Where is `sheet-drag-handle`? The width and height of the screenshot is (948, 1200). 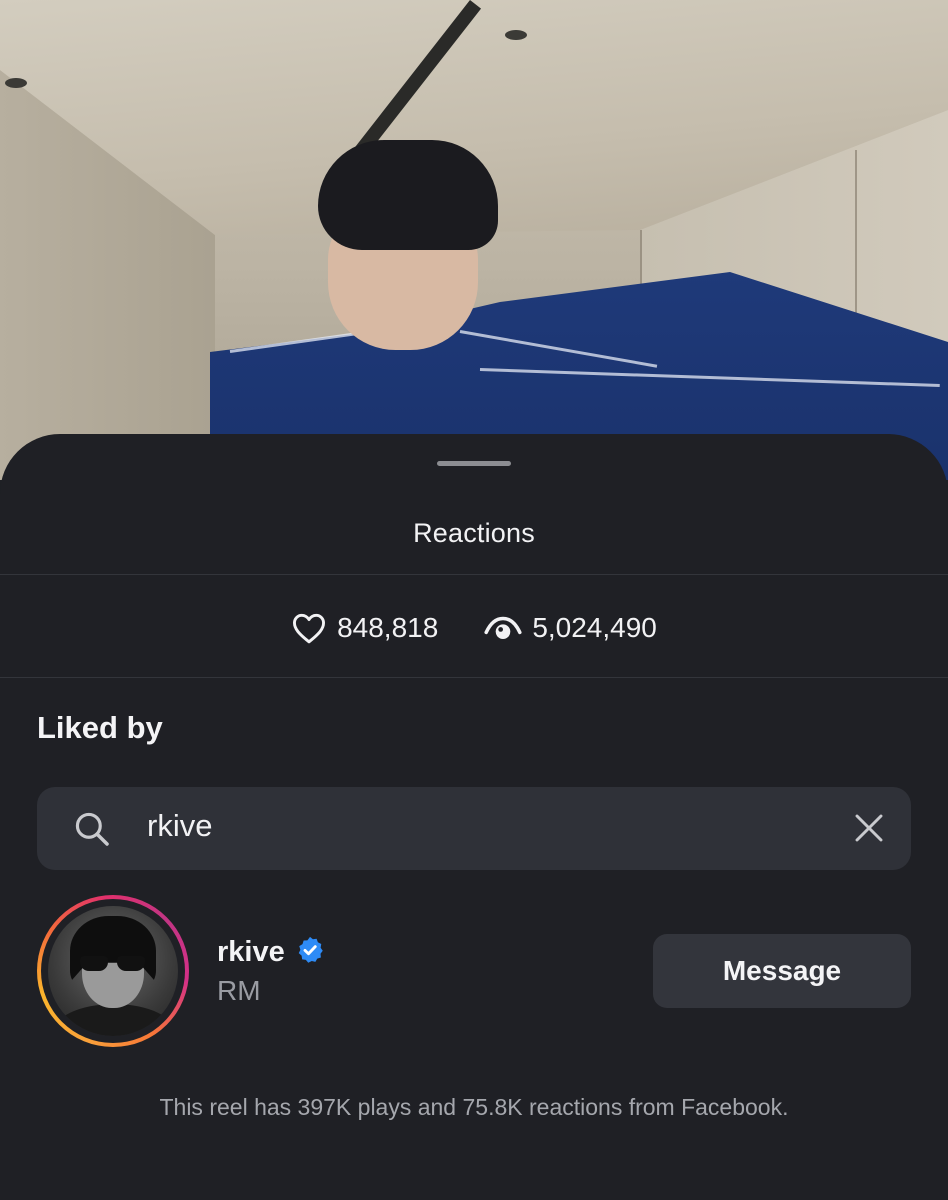
sheet-drag-handle is located at coordinates (474, 463).